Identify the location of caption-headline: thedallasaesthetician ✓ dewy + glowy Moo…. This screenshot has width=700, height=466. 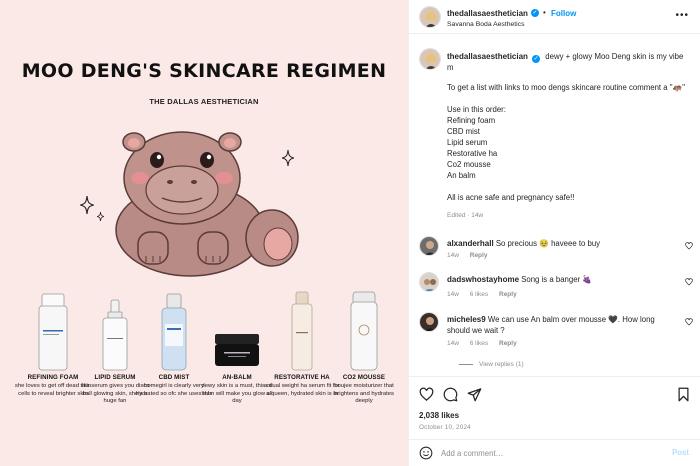
(567, 62).